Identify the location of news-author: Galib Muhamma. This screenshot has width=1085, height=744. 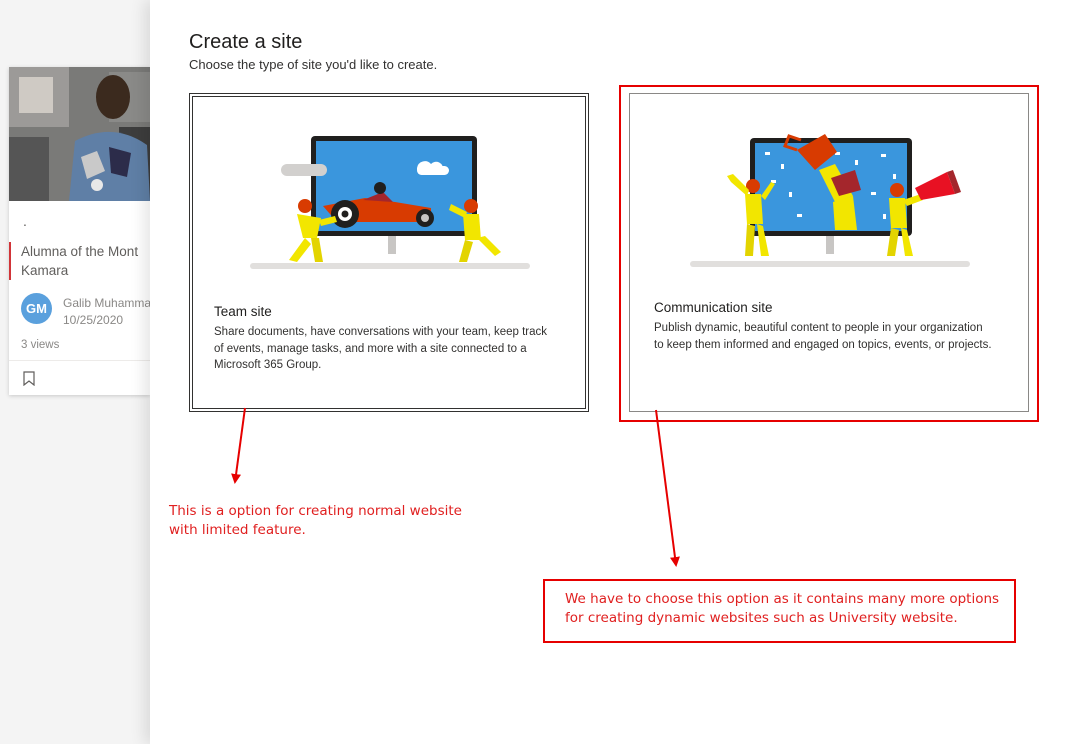
(106, 303).